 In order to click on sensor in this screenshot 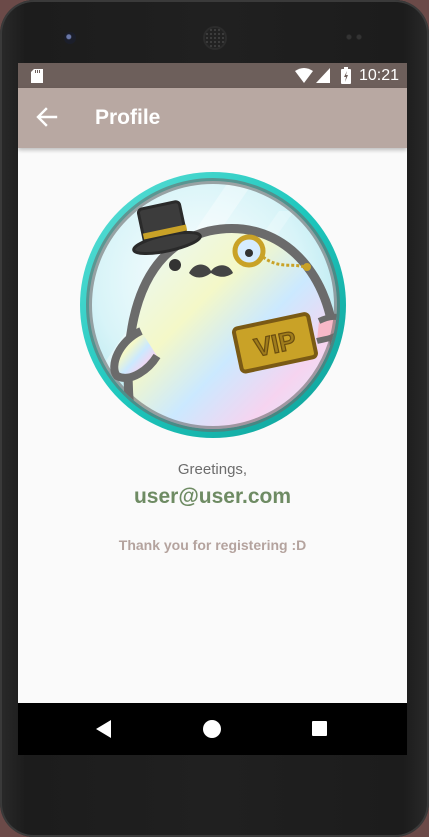, I will do `click(354, 37)`.